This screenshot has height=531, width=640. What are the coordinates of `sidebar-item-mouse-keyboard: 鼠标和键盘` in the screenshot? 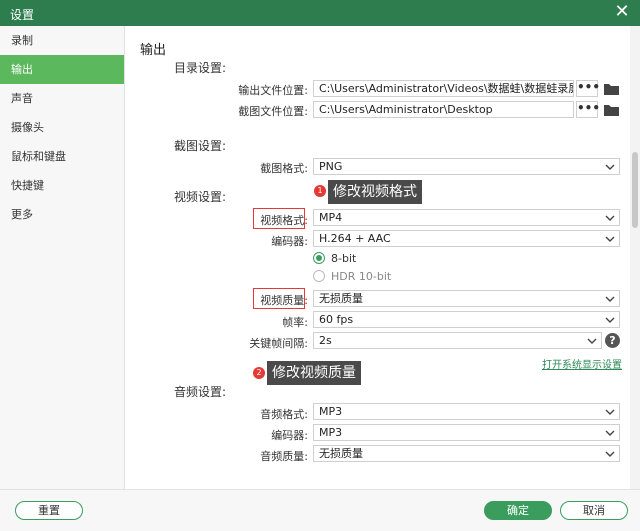 It's located at (62, 156).